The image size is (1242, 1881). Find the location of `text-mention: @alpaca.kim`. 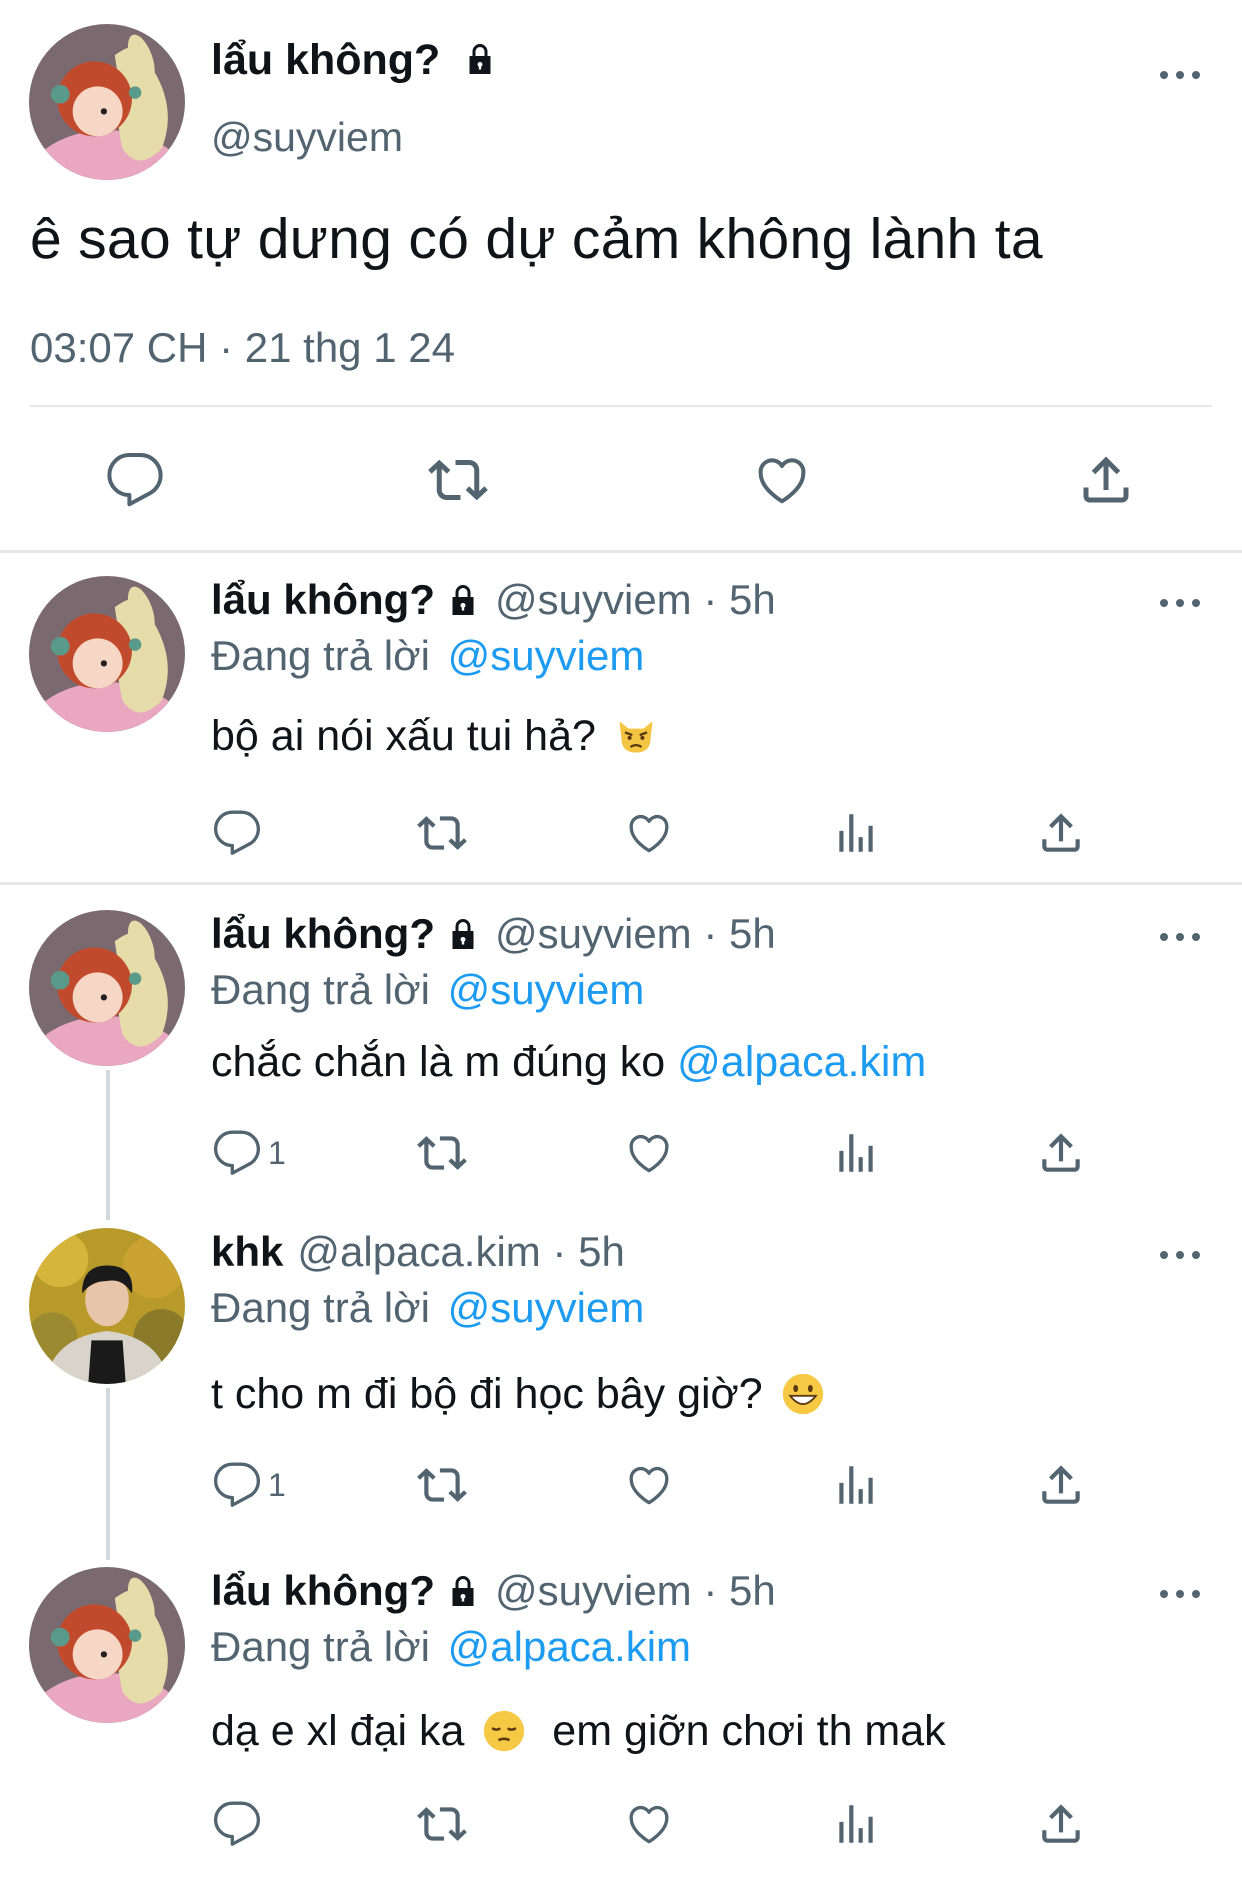

text-mention: @alpaca.kim is located at coordinates (801, 1062).